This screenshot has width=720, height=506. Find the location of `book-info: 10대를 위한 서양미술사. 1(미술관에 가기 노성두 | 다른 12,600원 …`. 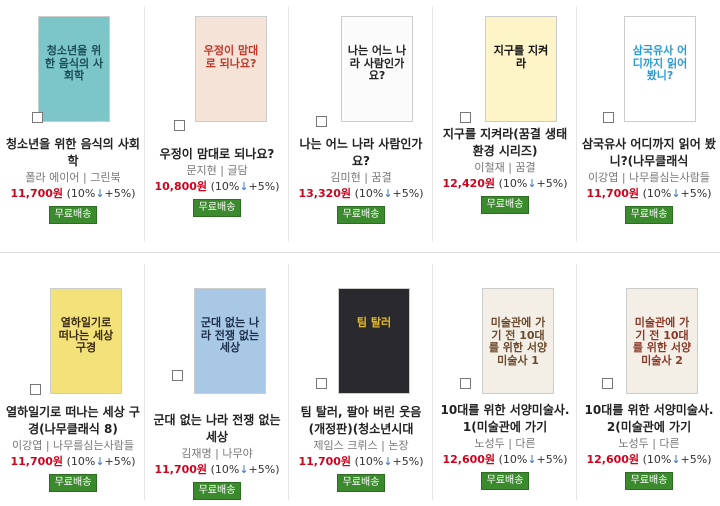

book-info: 10대를 위한 서양미술사. 1(미술관에 가기 노성두 | 다른 12,600원 … is located at coordinates (505, 446).